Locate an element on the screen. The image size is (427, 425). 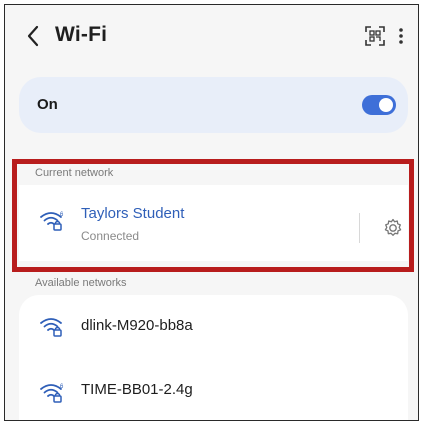
switch-knob is located at coordinates (386, 105).